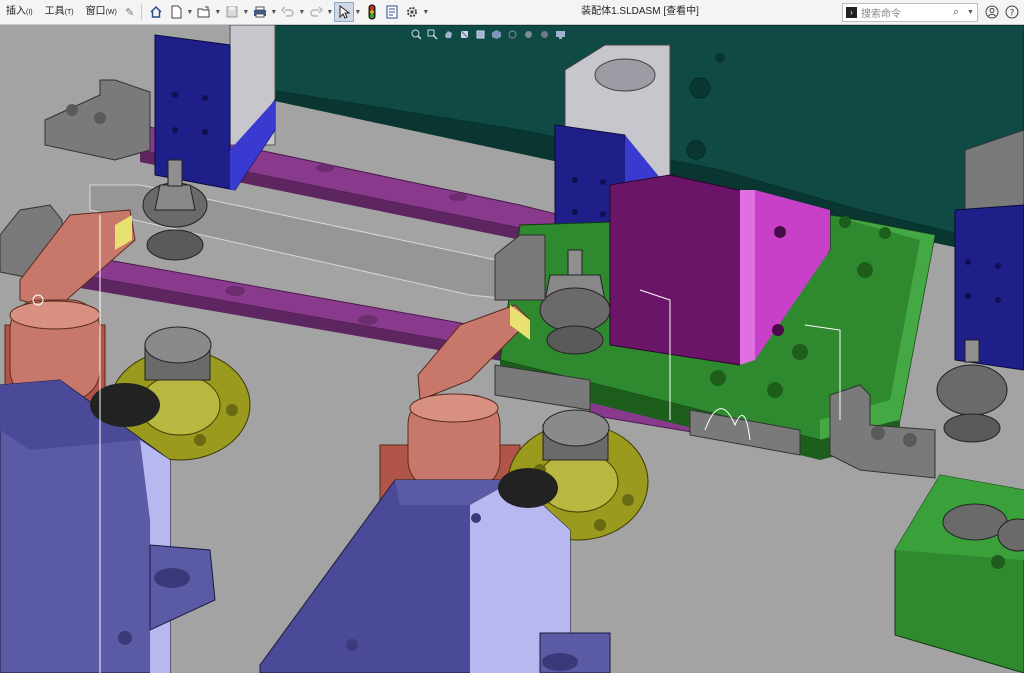 The height and width of the screenshot is (673, 1024). Describe the element at coordinates (130, 12) in the screenshot. I see `pin-icon: ✎` at that location.